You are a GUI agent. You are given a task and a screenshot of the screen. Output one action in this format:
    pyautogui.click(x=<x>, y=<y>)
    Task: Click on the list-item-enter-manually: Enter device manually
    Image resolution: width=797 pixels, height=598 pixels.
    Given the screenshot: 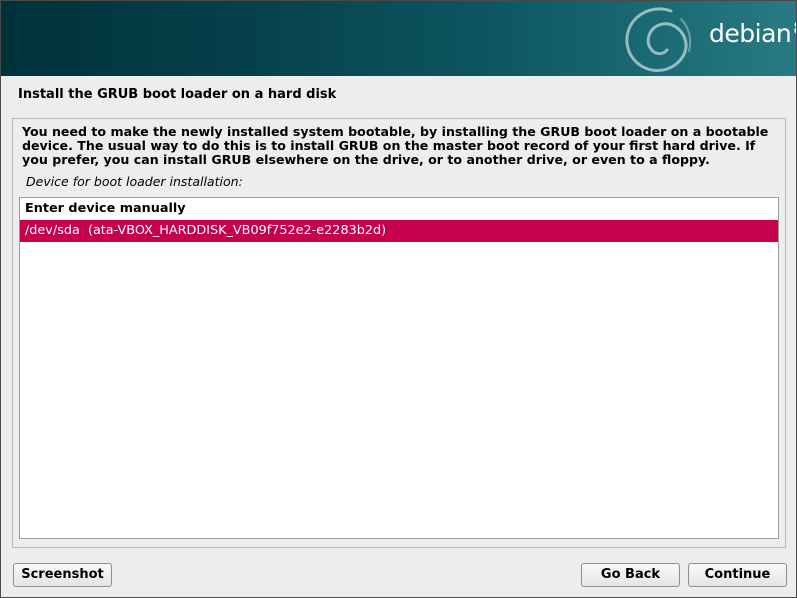 What is the action you would take?
    pyautogui.click(x=399, y=209)
    